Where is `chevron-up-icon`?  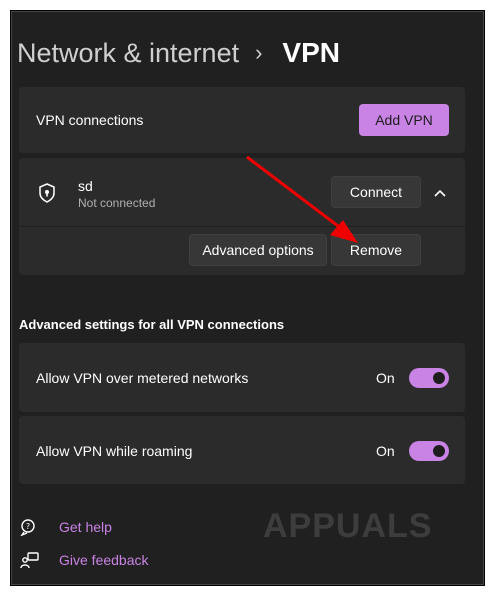 chevron-up-icon is located at coordinates (440, 194).